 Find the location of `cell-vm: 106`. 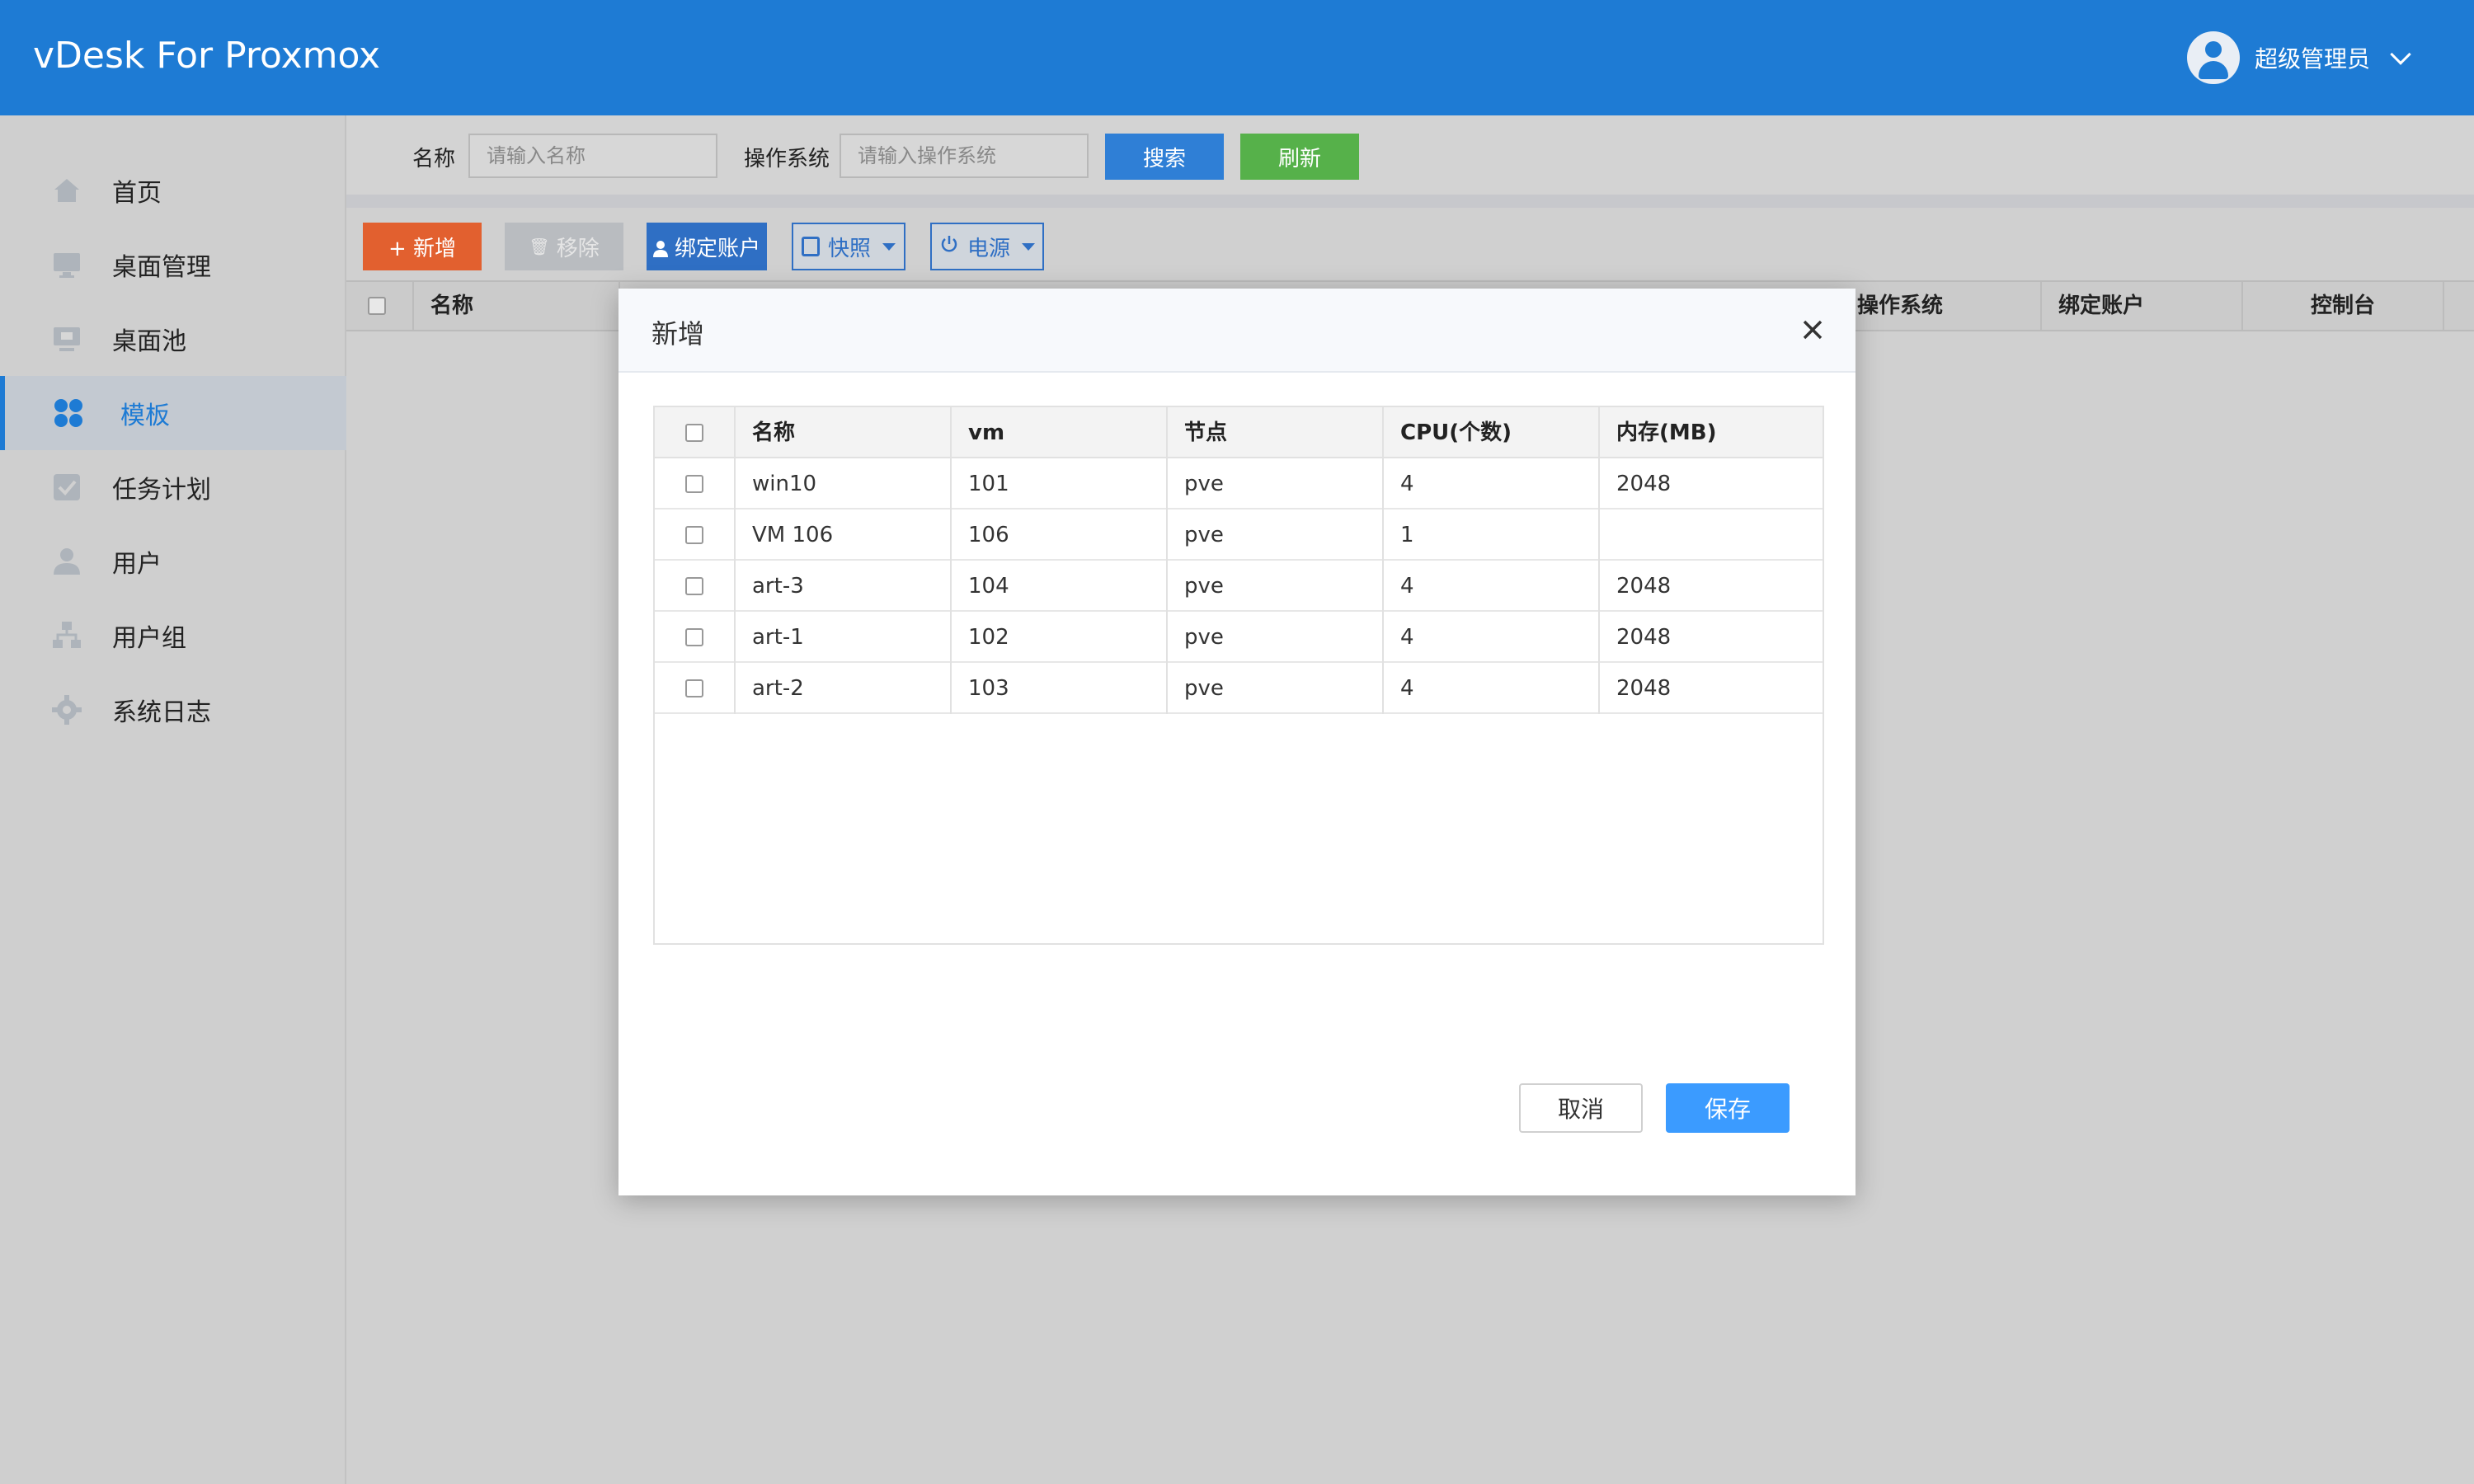

cell-vm: 106 is located at coordinates (1060, 535).